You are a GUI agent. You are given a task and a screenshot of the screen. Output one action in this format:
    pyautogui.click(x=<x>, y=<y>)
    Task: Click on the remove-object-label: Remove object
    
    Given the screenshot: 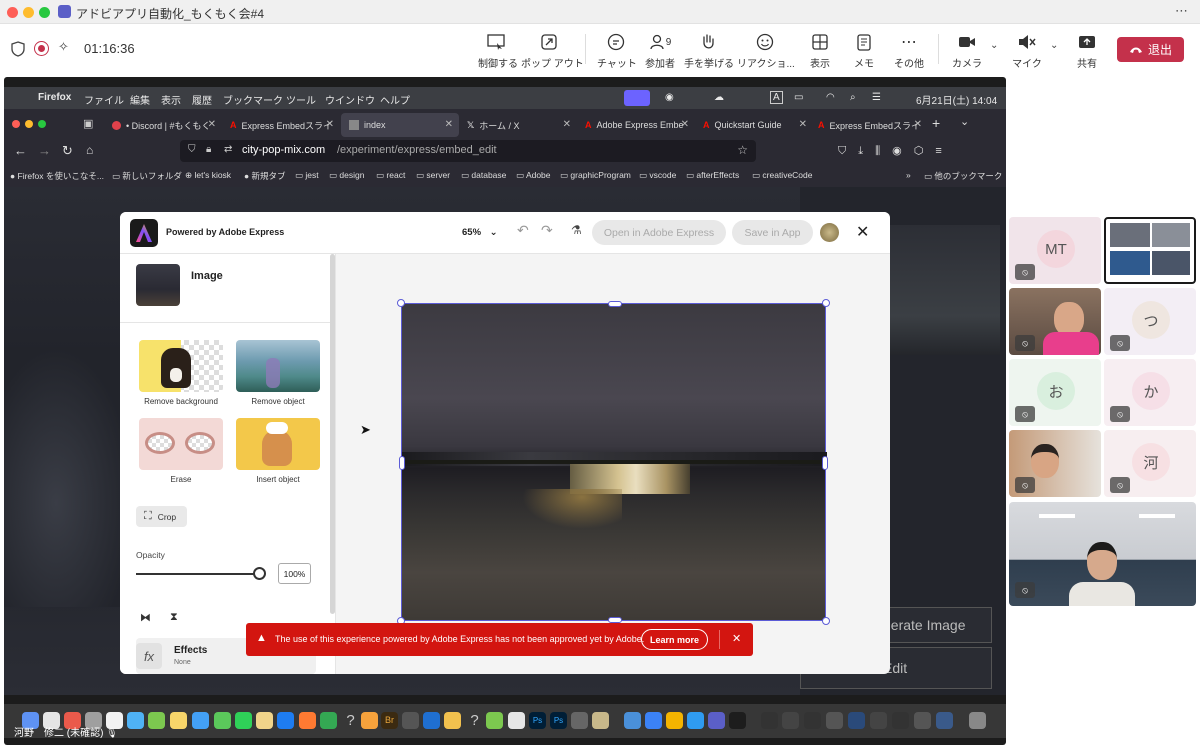 What is the action you would take?
    pyautogui.click(x=278, y=401)
    